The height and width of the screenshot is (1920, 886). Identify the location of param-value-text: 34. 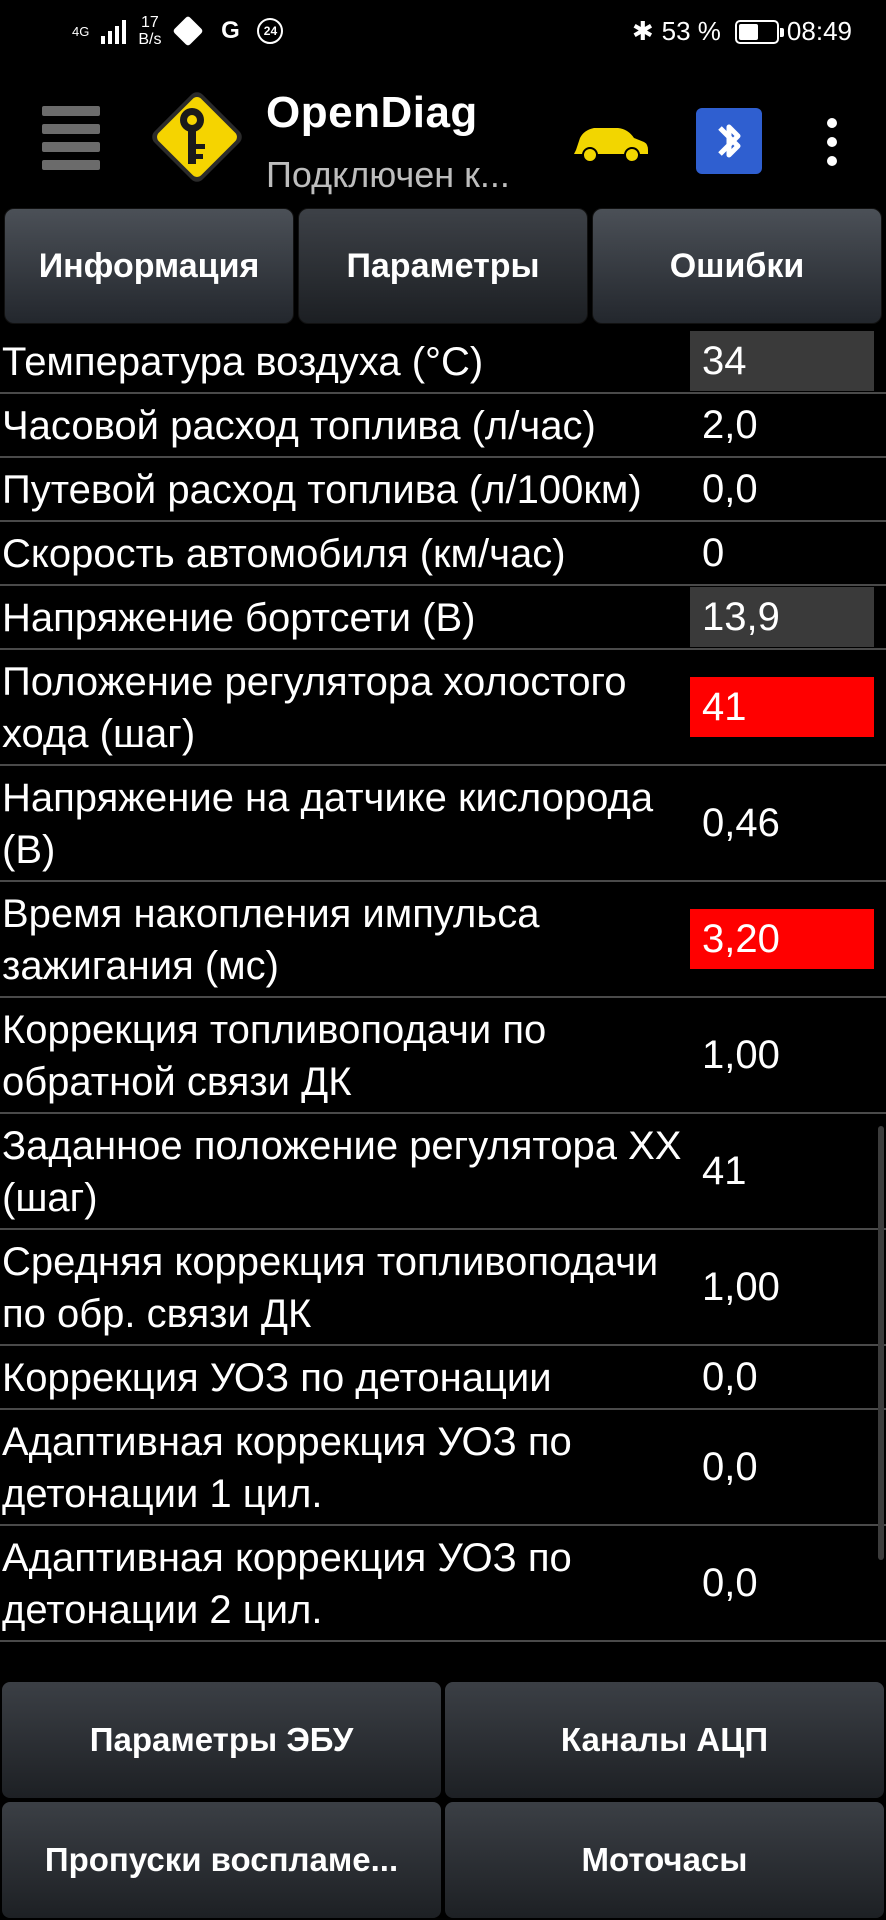
(782, 361).